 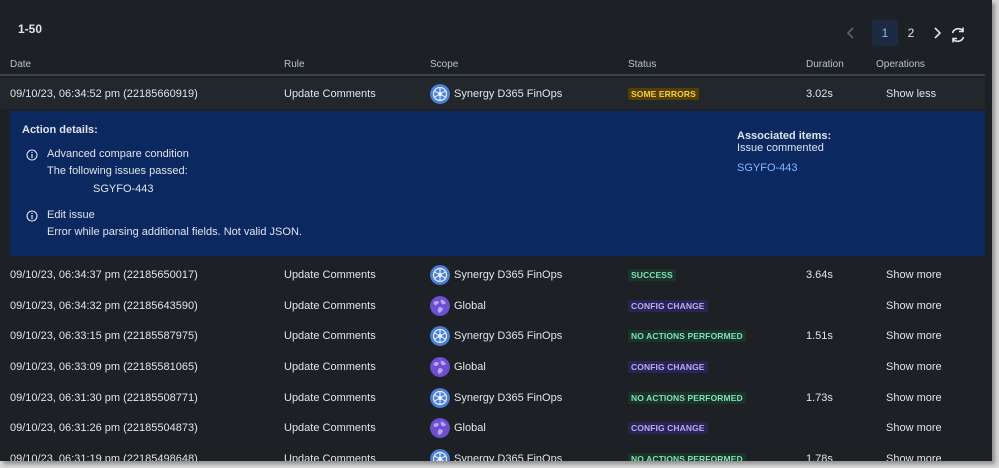 I want to click on next-page-button, so click(x=937, y=33).